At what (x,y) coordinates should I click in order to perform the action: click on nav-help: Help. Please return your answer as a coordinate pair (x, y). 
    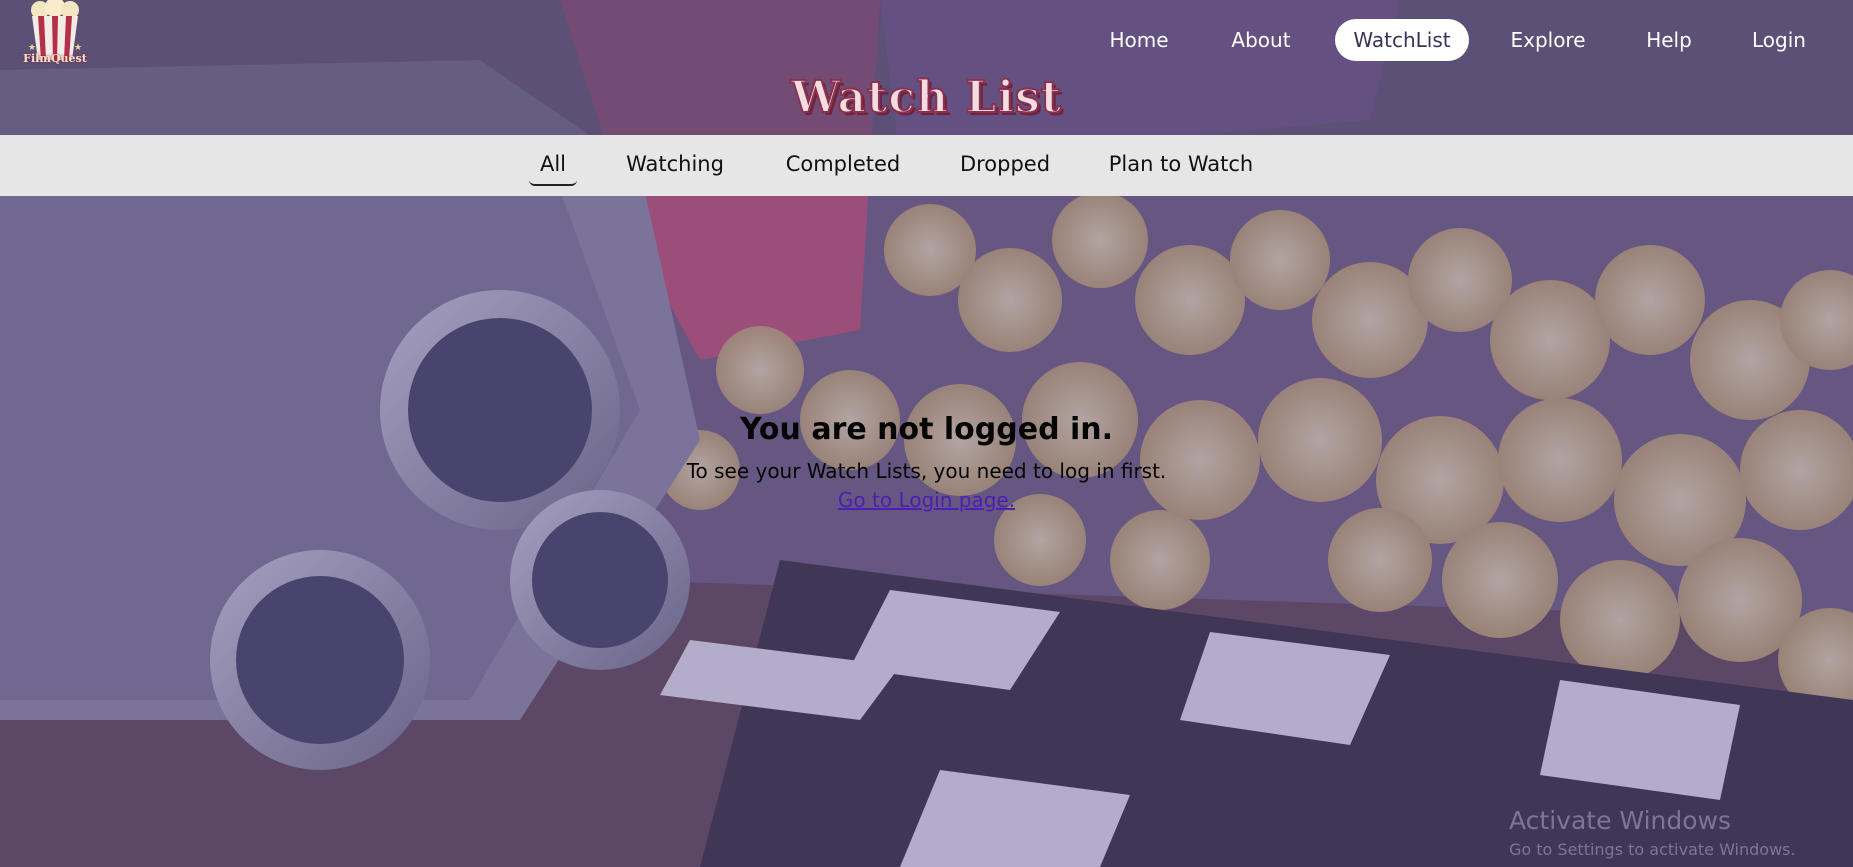
    Looking at the image, I should click on (1669, 40).